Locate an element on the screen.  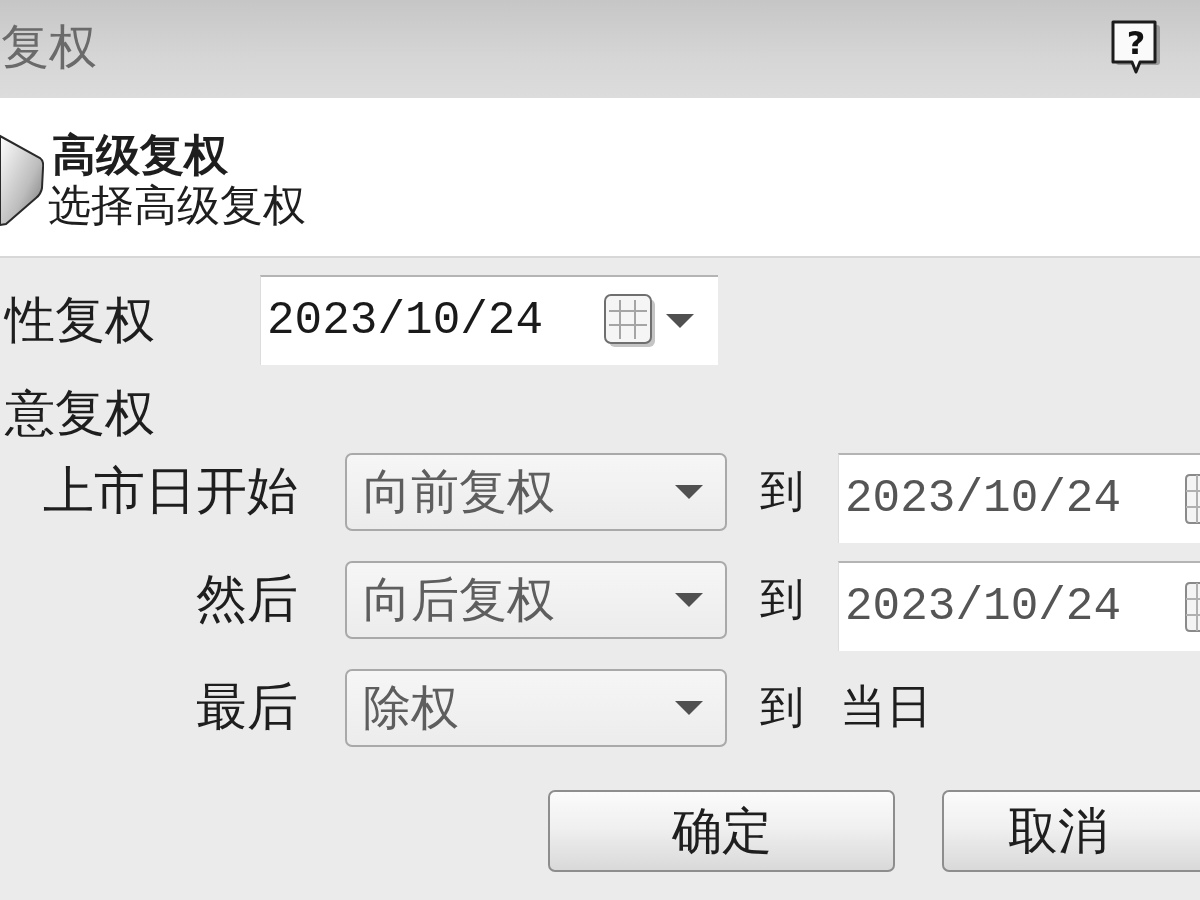
speech-bubble-icon is located at coordinates (1136, 47).